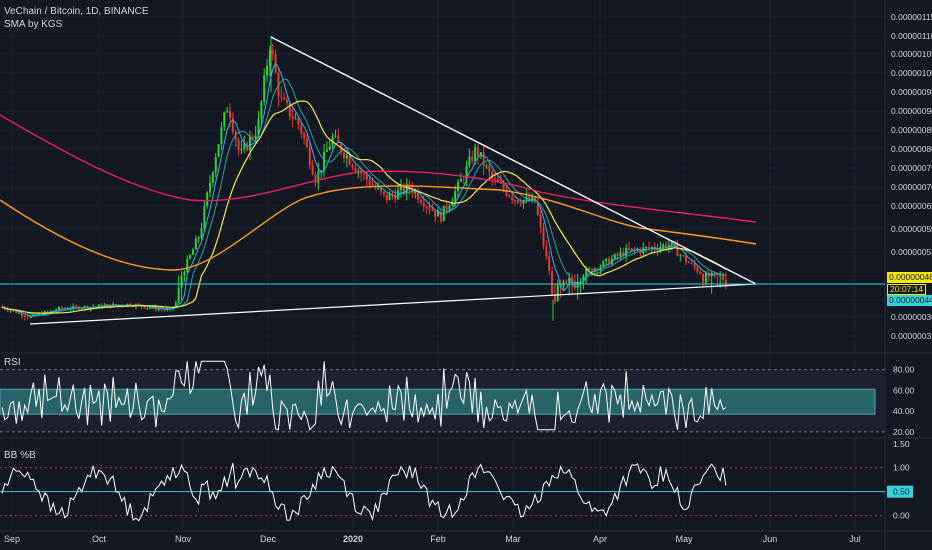  I want to click on time-tick-label: 2020, so click(353, 539).